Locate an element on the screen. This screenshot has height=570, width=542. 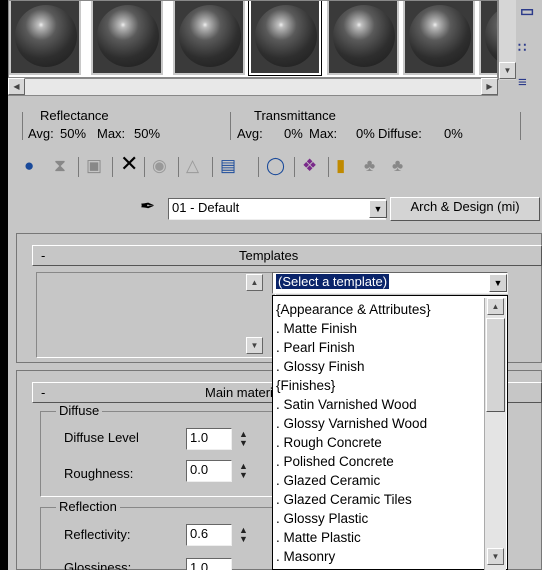
roughness-field: 0.0 is located at coordinates (209, 471).